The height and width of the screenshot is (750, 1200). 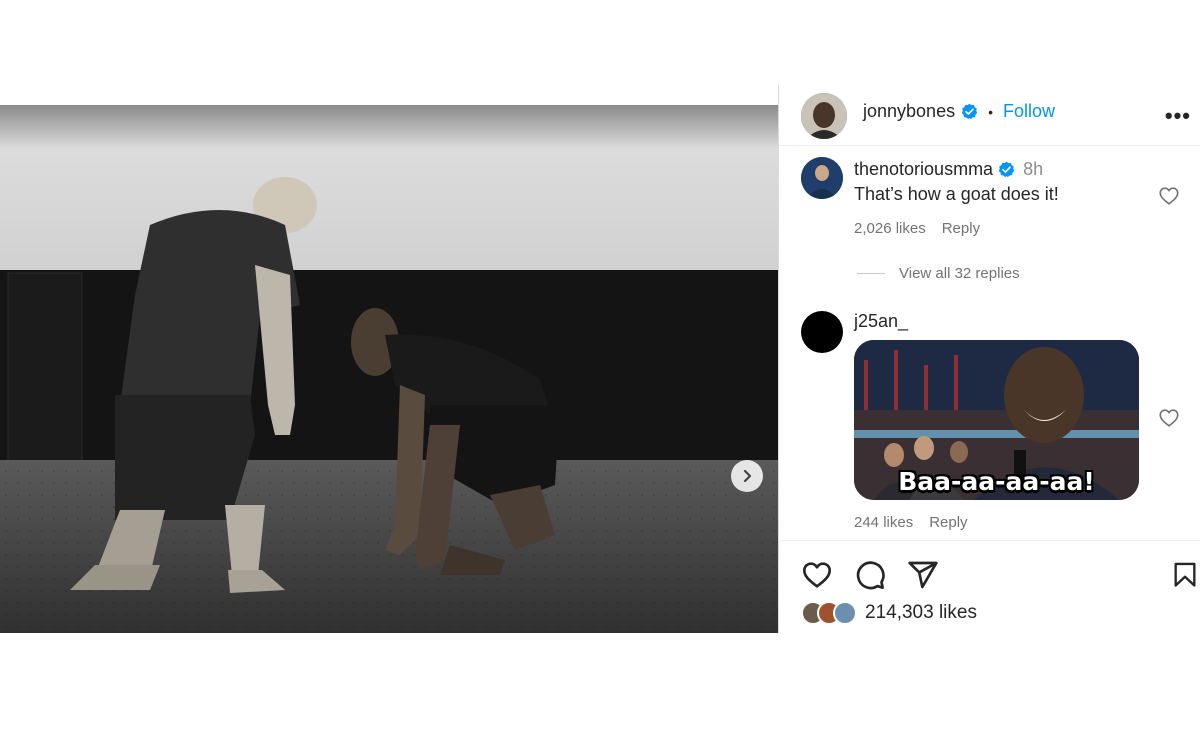 What do you see at coordinates (923, 169) in the screenshot?
I see `comment-username: thenotoriousmma` at bounding box center [923, 169].